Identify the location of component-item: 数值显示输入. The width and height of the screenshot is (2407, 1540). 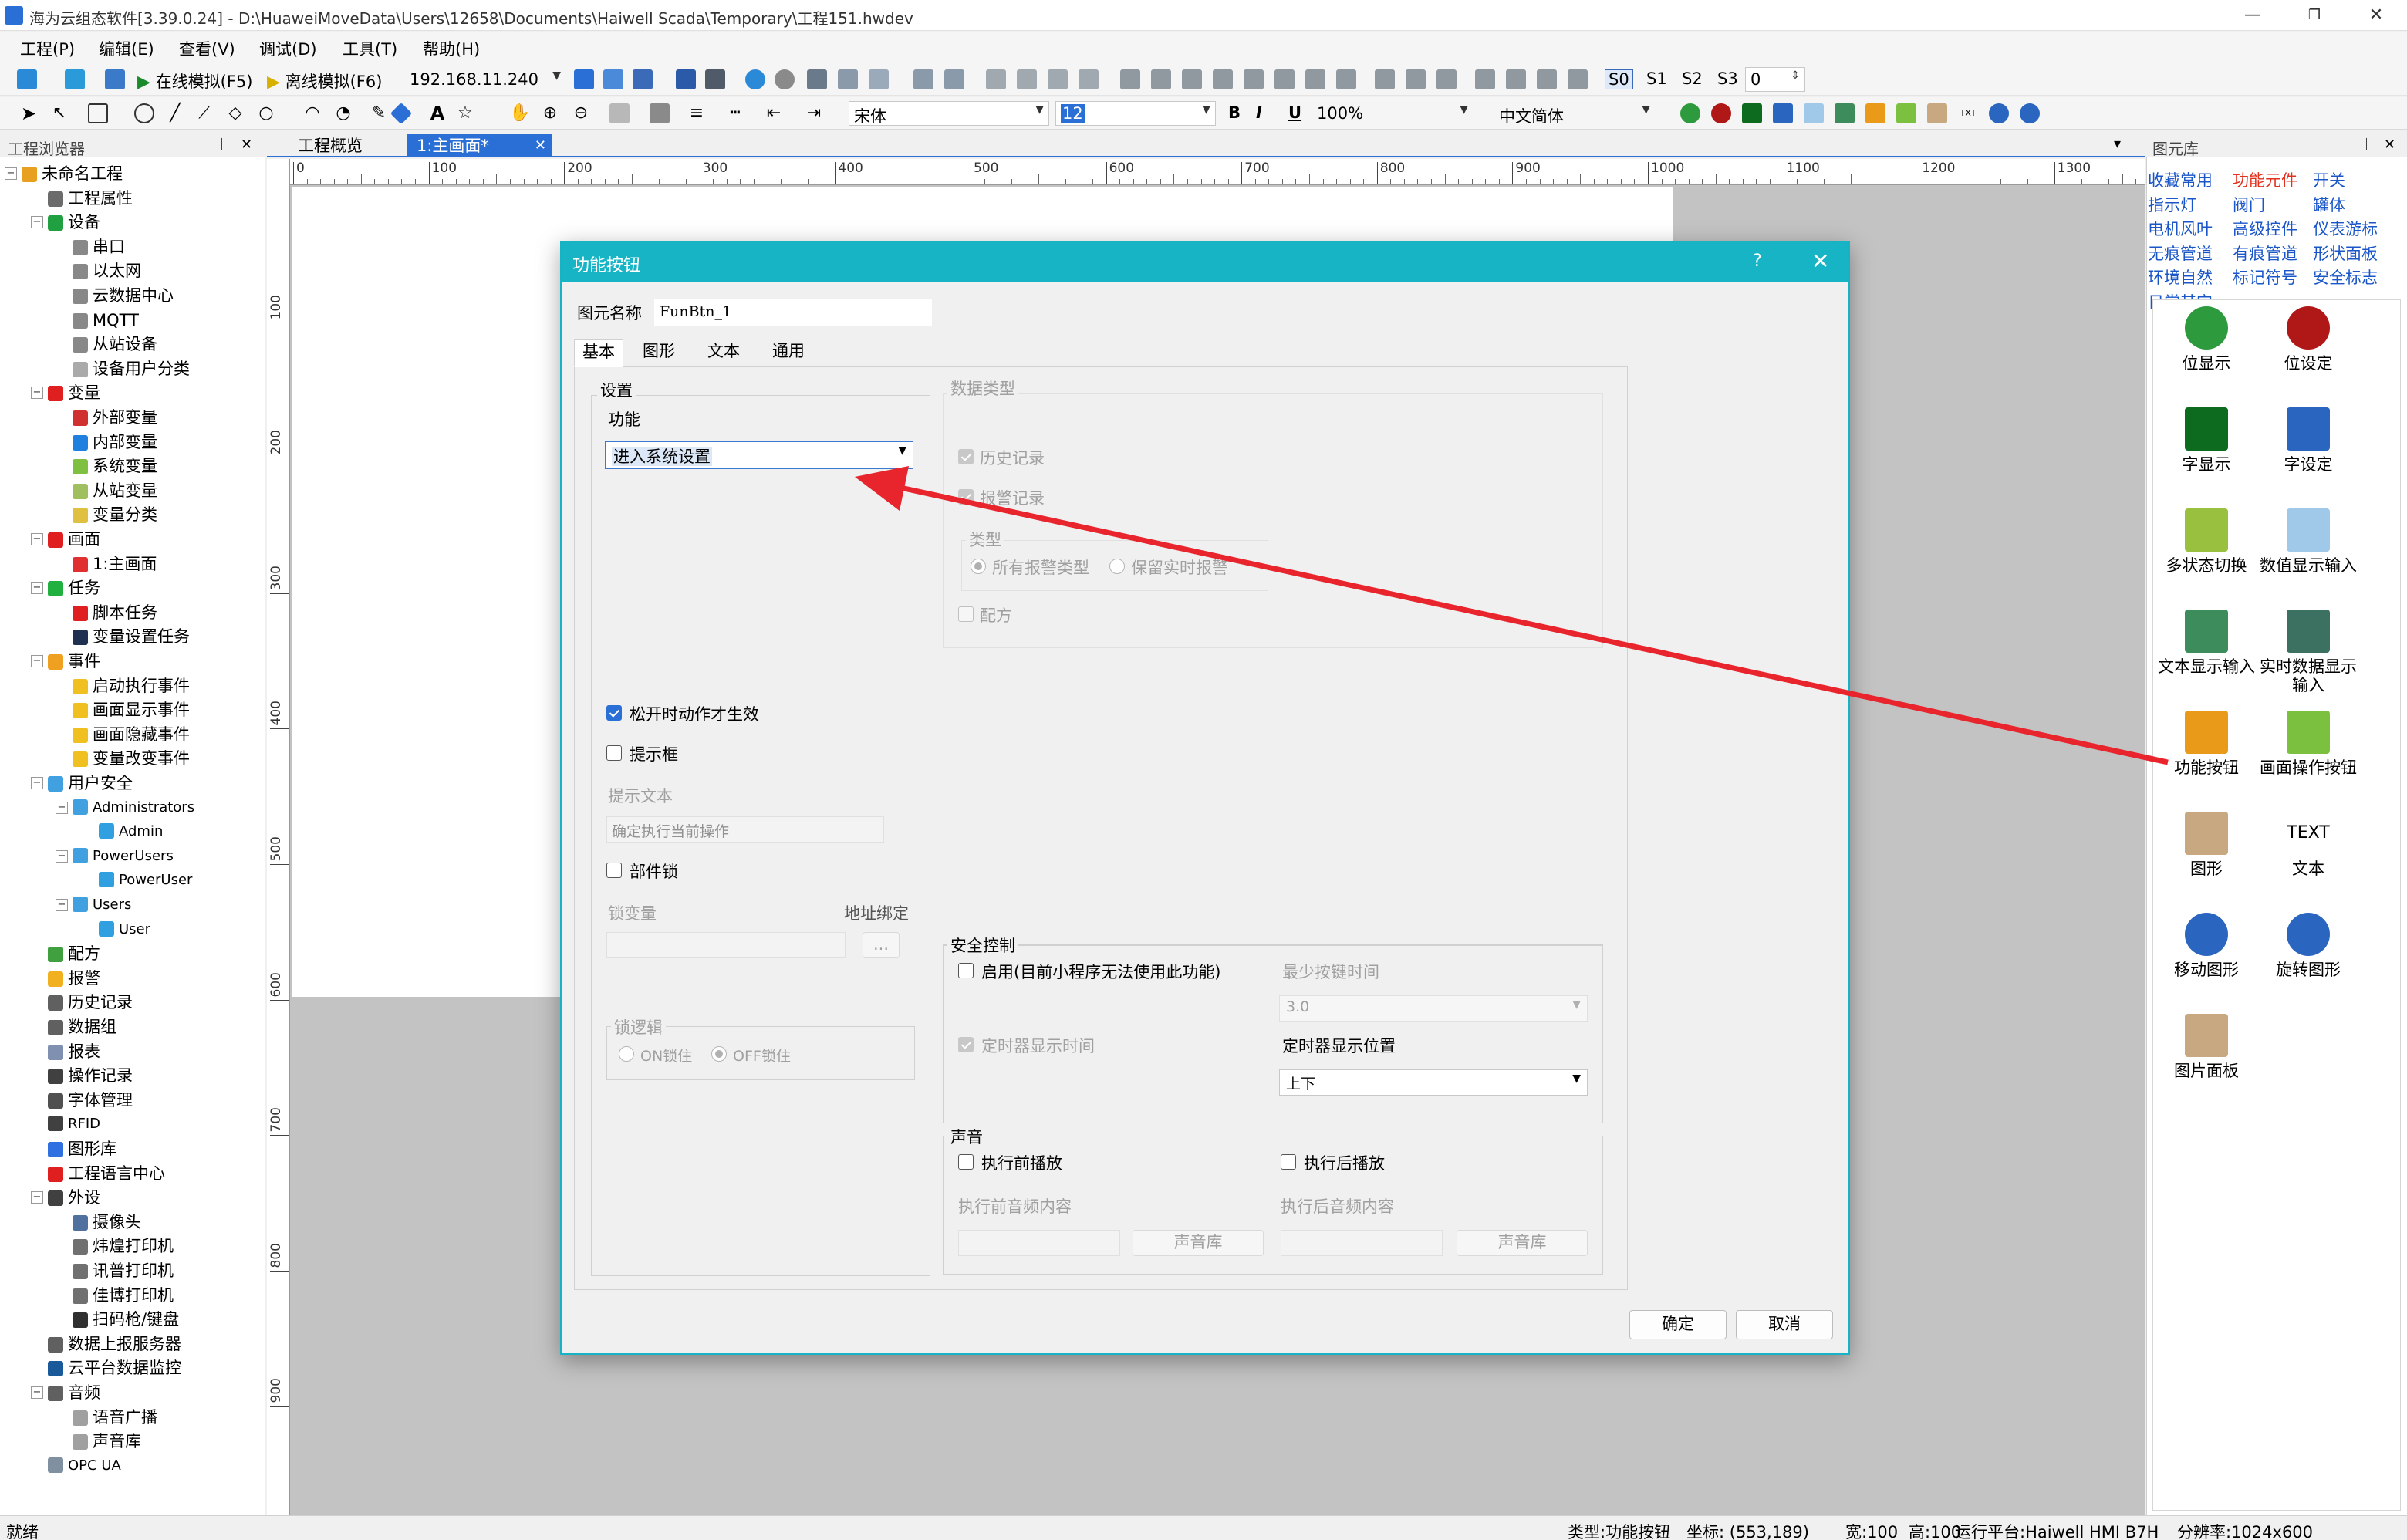
(2308, 541).